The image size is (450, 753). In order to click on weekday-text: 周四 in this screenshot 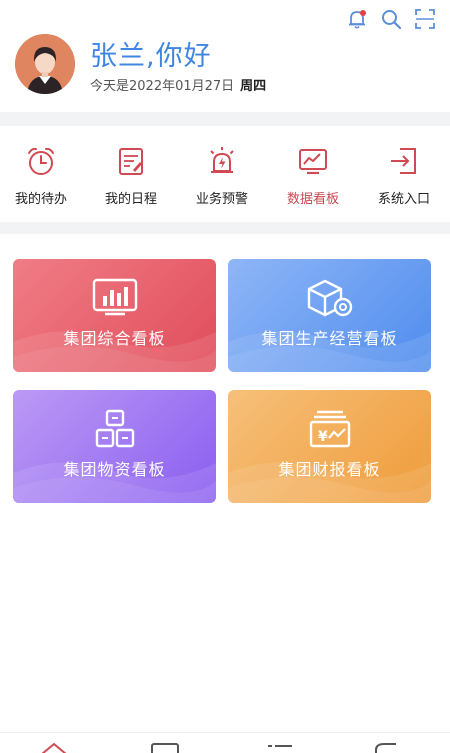, I will do `click(253, 86)`.